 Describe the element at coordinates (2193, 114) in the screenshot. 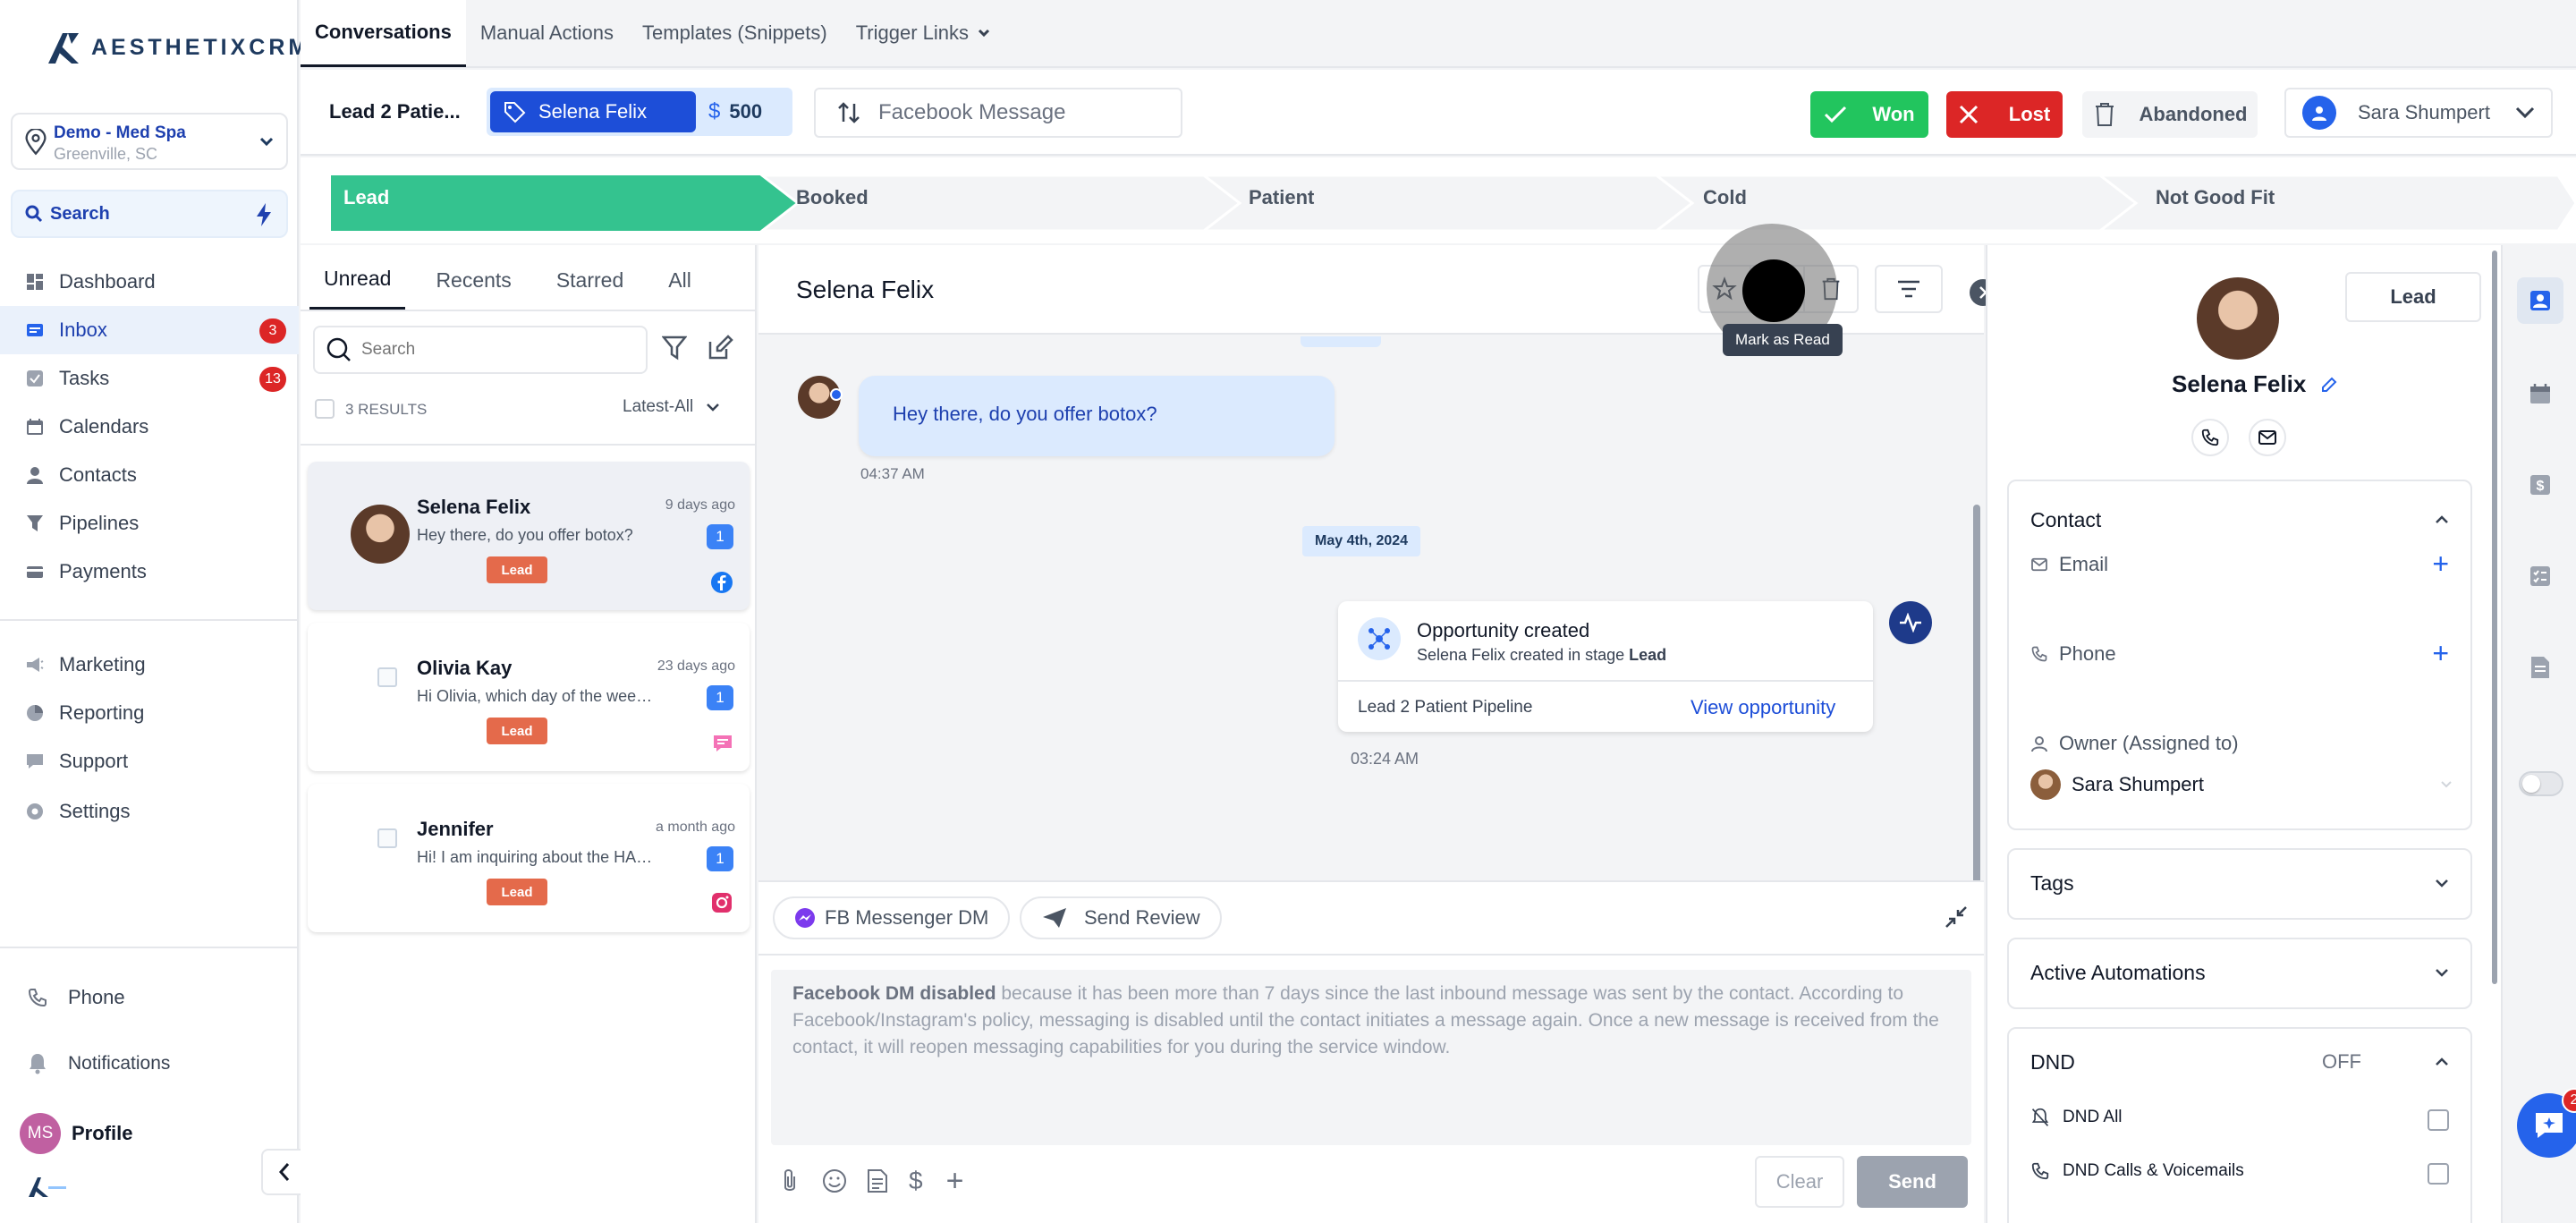

I see `abandoned-label: Abandoned` at that location.